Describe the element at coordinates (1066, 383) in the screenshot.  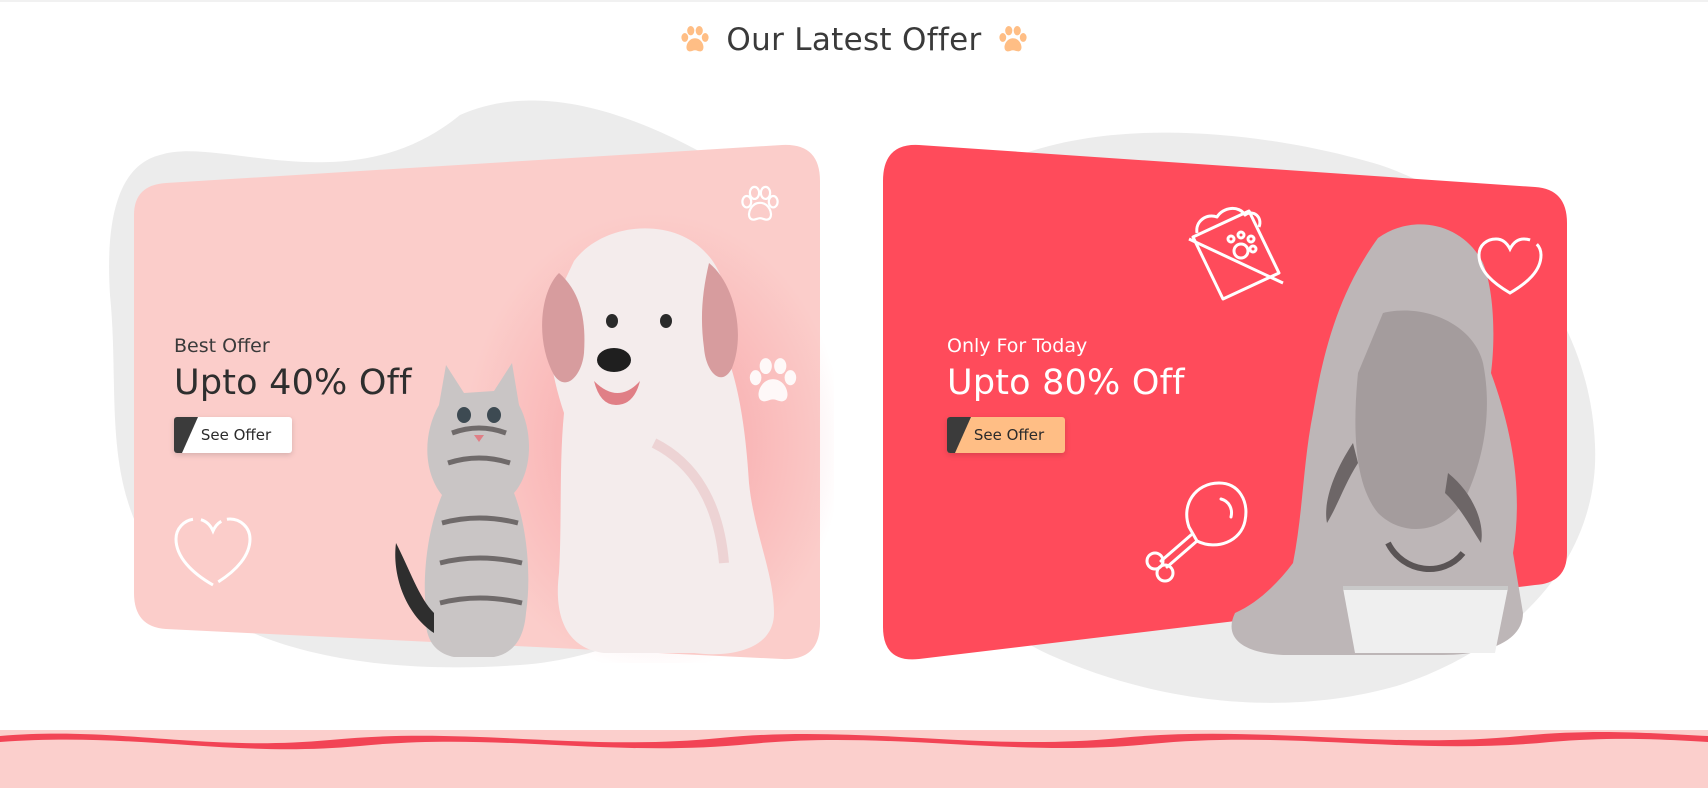
I see `offer-headline: Upto 80% Off` at that location.